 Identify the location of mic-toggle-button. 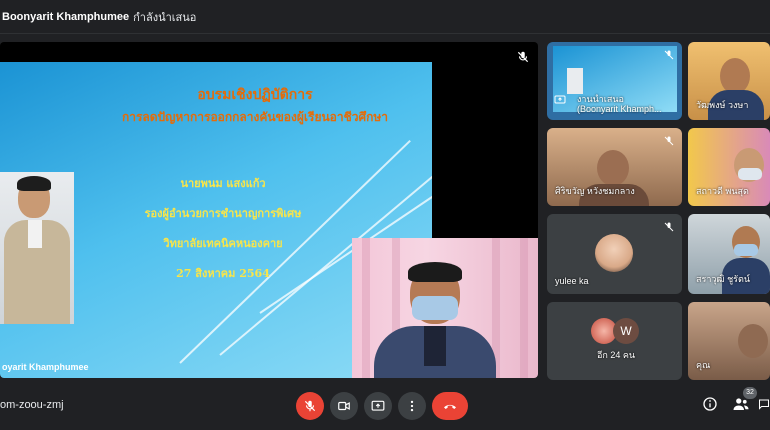
(310, 406).